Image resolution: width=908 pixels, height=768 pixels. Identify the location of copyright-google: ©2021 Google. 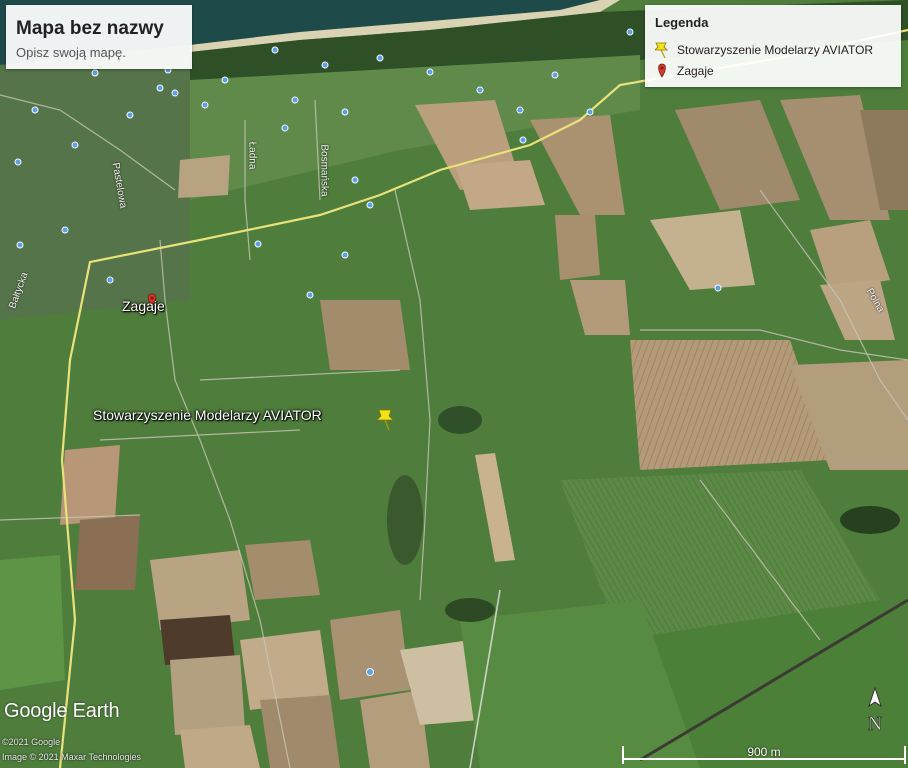
(31, 742).